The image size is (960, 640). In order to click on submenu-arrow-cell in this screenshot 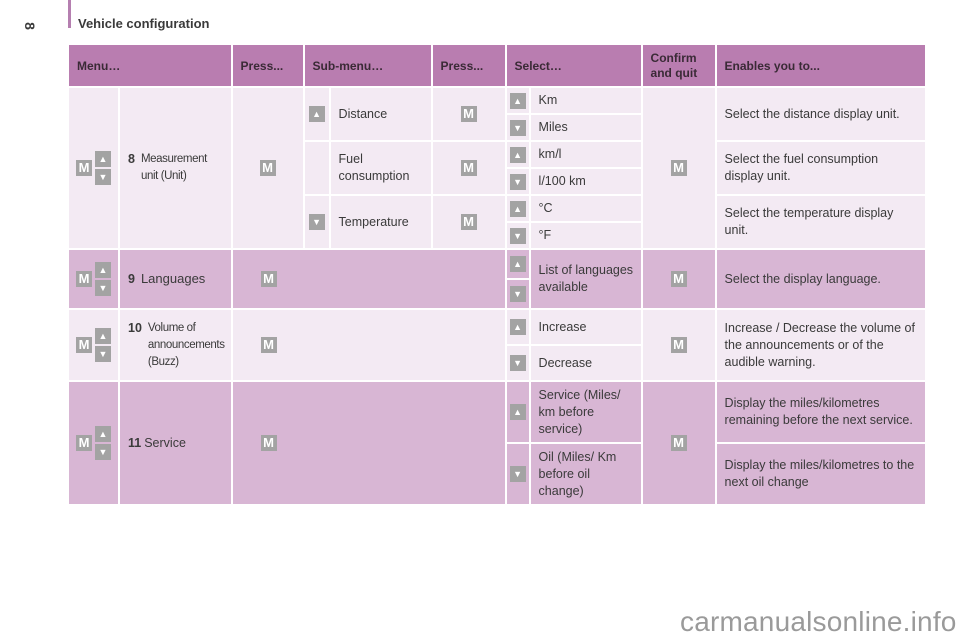, I will do `click(316, 168)`.